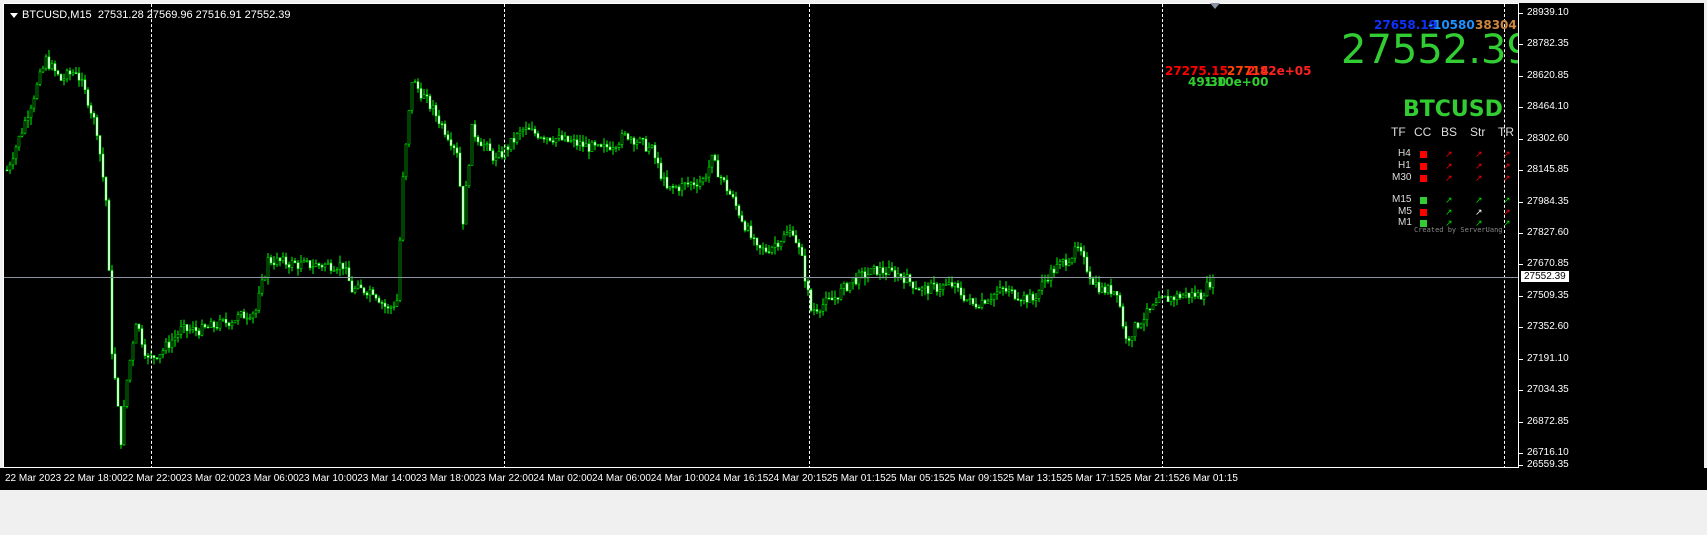  What do you see at coordinates (1544, 232) in the screenshot?
I see `price-tick-label: 27827.60` at bounding box center [1544, 232].